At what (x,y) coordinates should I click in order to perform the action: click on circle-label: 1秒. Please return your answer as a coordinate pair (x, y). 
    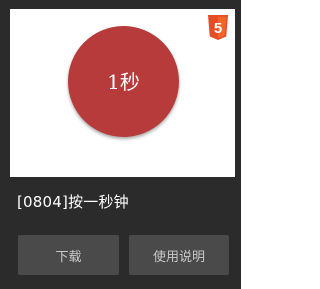
    Looking at the image, I should click on (123, 81).